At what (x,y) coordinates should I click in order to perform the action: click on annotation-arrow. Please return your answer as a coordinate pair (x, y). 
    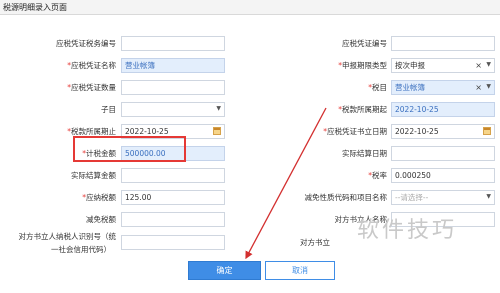
    Looking at the image, I should click on (286, 183).